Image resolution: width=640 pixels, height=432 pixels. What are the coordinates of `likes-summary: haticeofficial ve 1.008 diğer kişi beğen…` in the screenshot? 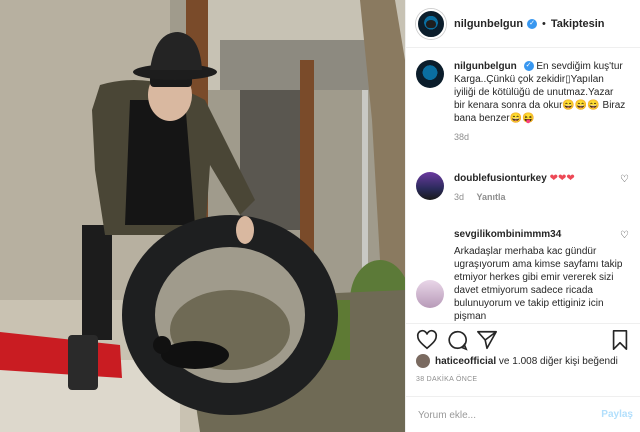 It's located at (526, 361).